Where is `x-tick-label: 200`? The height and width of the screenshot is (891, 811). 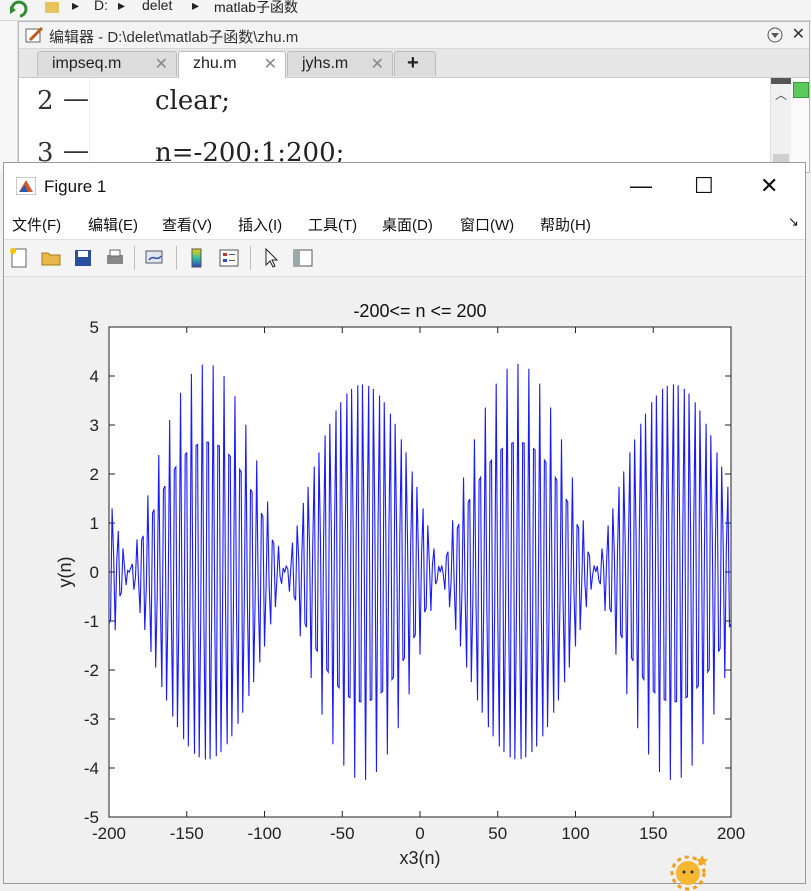 x-tick-label: 200 is located at coordinates (731, 833).